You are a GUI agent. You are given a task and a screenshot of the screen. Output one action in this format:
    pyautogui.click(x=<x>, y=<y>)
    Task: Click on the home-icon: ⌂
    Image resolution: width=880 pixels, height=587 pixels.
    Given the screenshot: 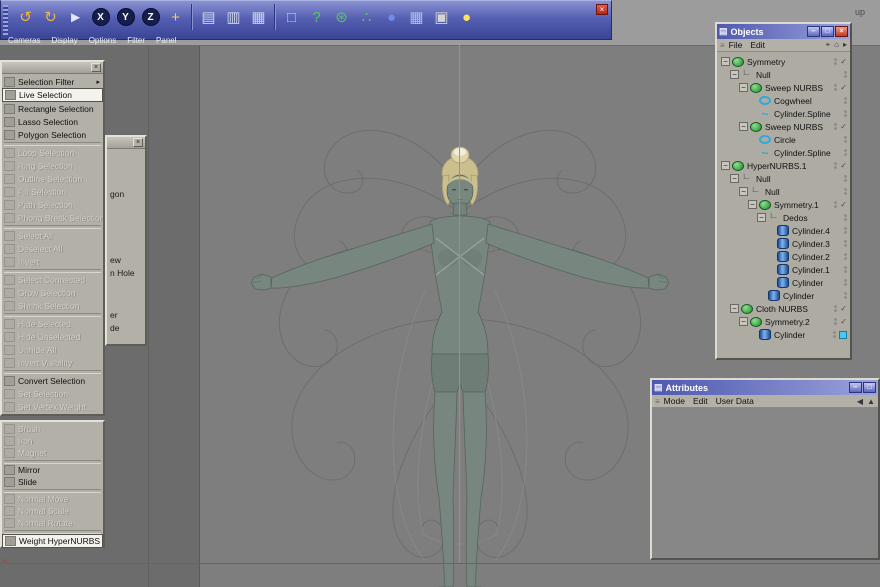 What is the action you would take?
    pyautogui.click(x=836, y=45)
    